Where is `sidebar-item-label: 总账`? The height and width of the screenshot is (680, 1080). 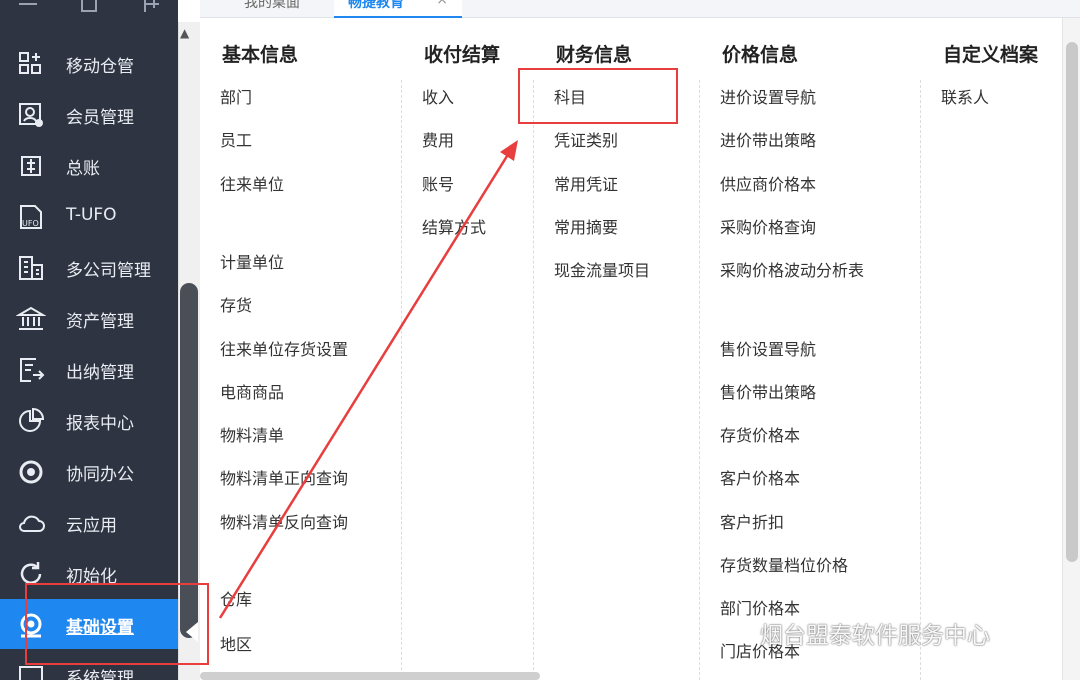
sidebar-item-label: 总账 is located at coordinates (83, 169).